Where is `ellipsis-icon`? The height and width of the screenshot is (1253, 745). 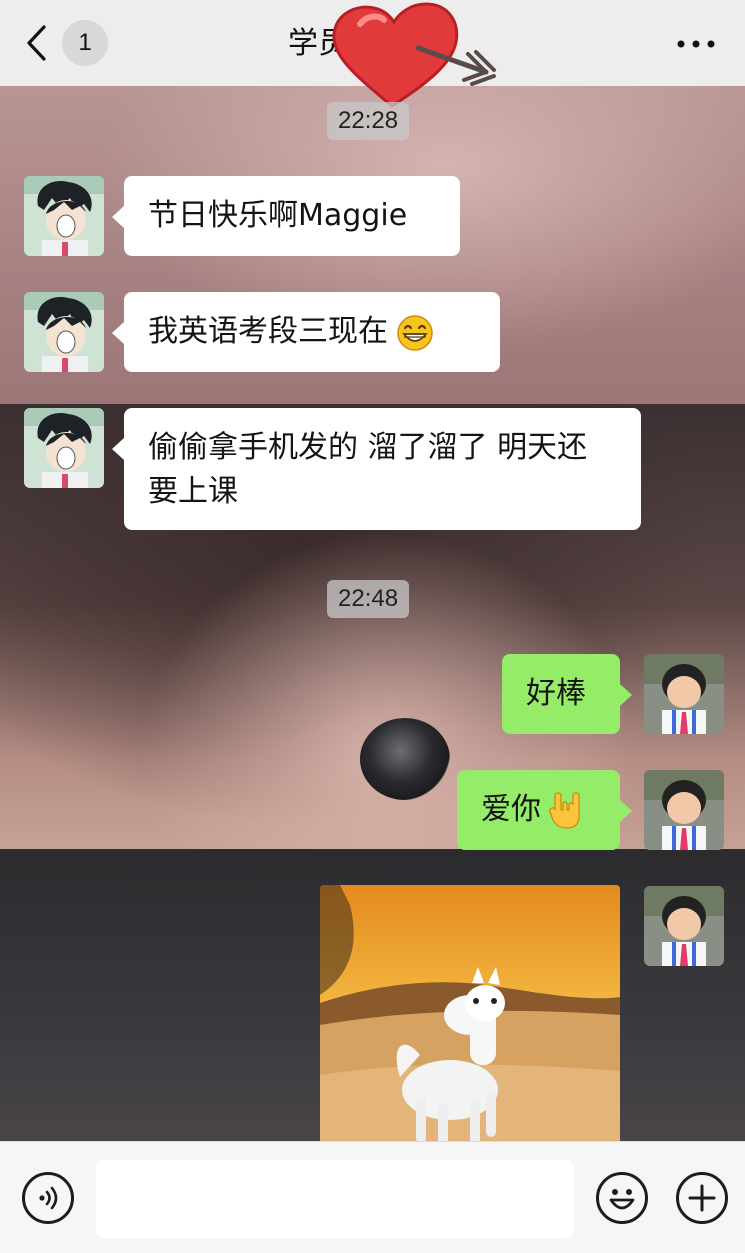
ellipsis-icon is located at coordinates (696, 44).